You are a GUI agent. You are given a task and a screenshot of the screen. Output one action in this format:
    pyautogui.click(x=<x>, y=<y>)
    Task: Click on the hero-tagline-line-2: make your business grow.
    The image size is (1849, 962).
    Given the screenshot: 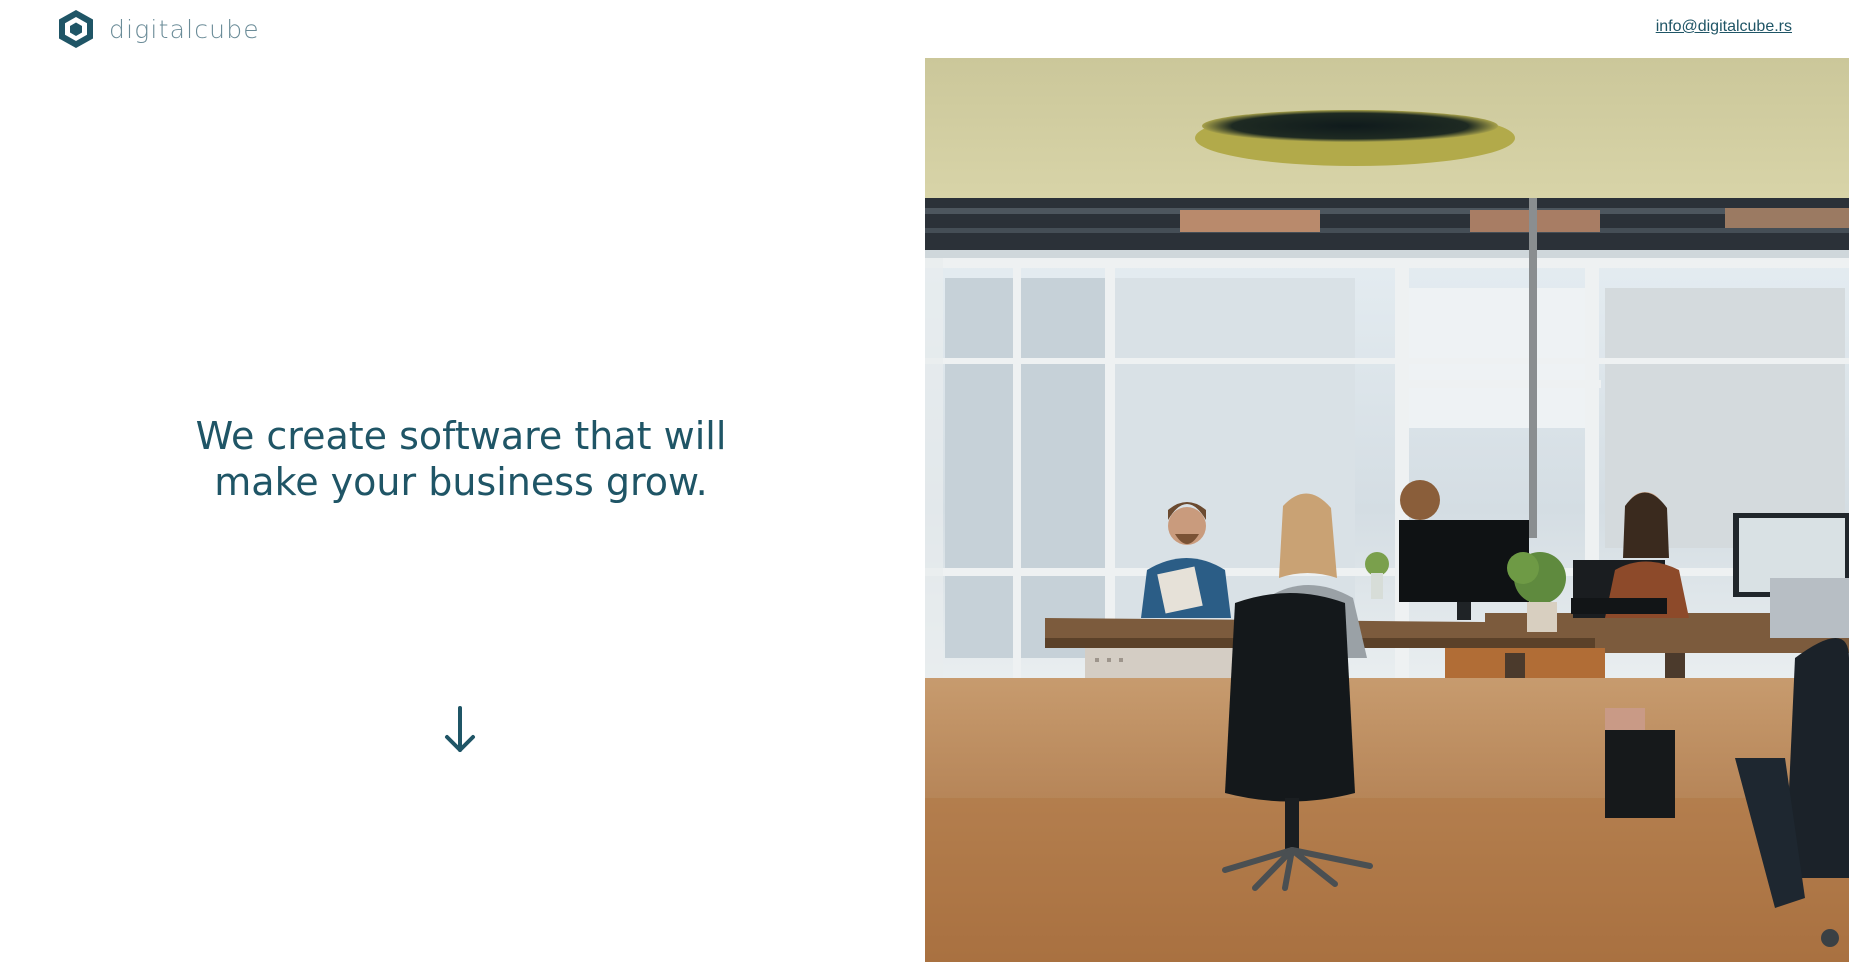 What is the action you would take?
    pyautogui.click(x=461, y=482)
    